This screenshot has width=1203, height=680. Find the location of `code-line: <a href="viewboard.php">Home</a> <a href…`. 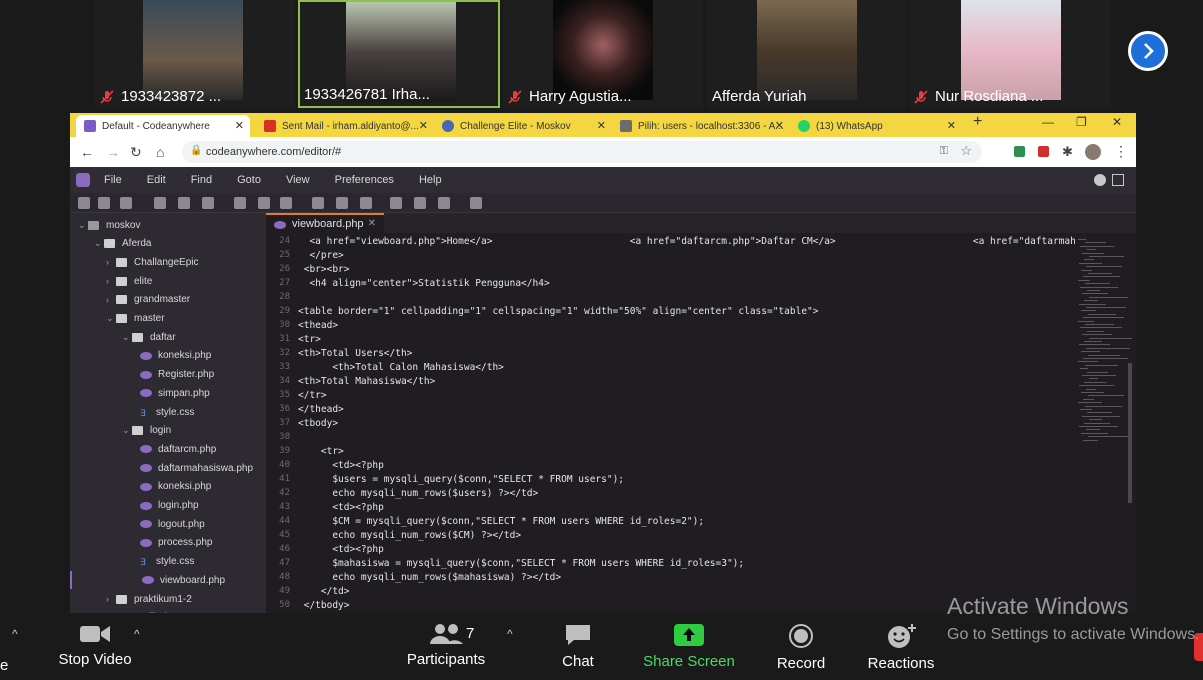

code-line: <a href="viewboard.php">Home</a> <a href… is located at coordinates (698, 243).